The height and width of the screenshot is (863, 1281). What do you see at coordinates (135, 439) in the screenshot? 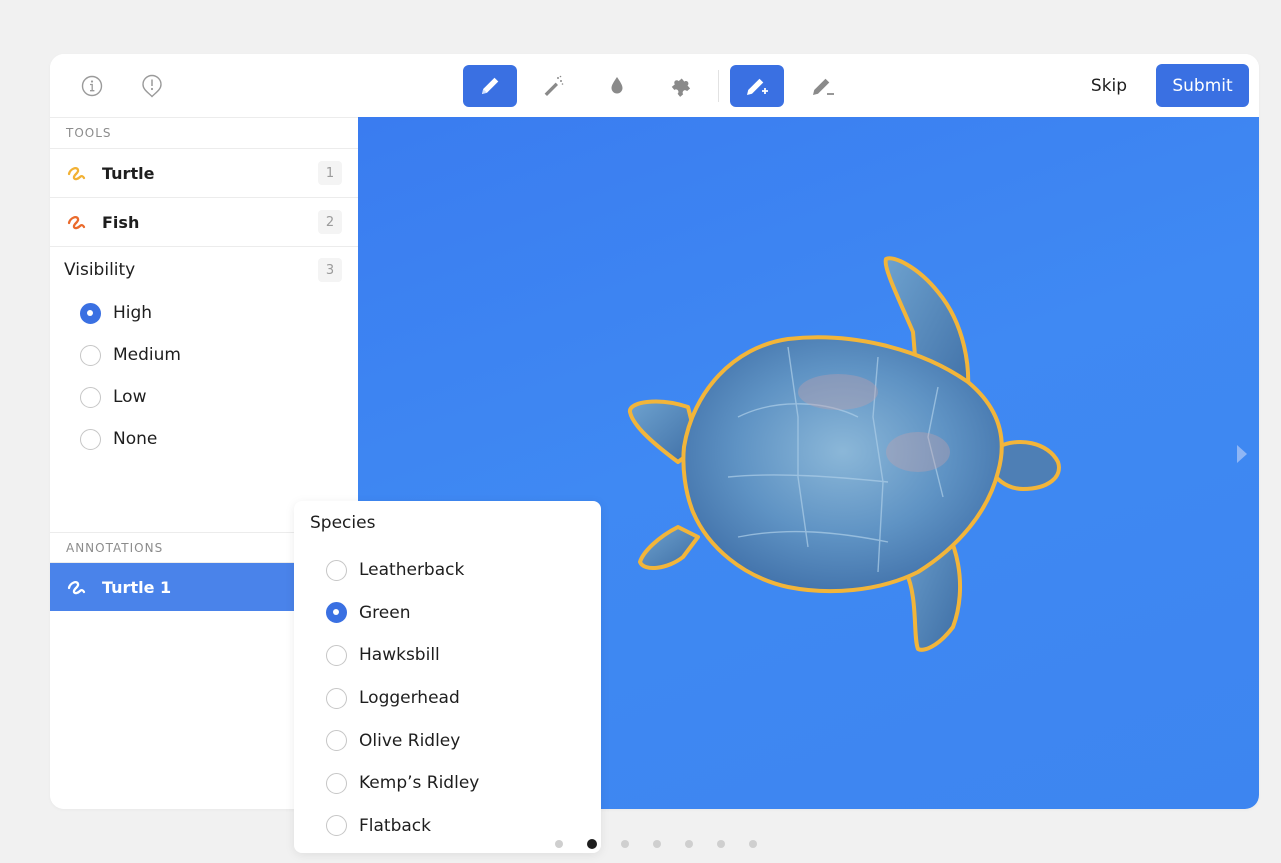
I see `radio-label: None` at bounding box center [135, 439].